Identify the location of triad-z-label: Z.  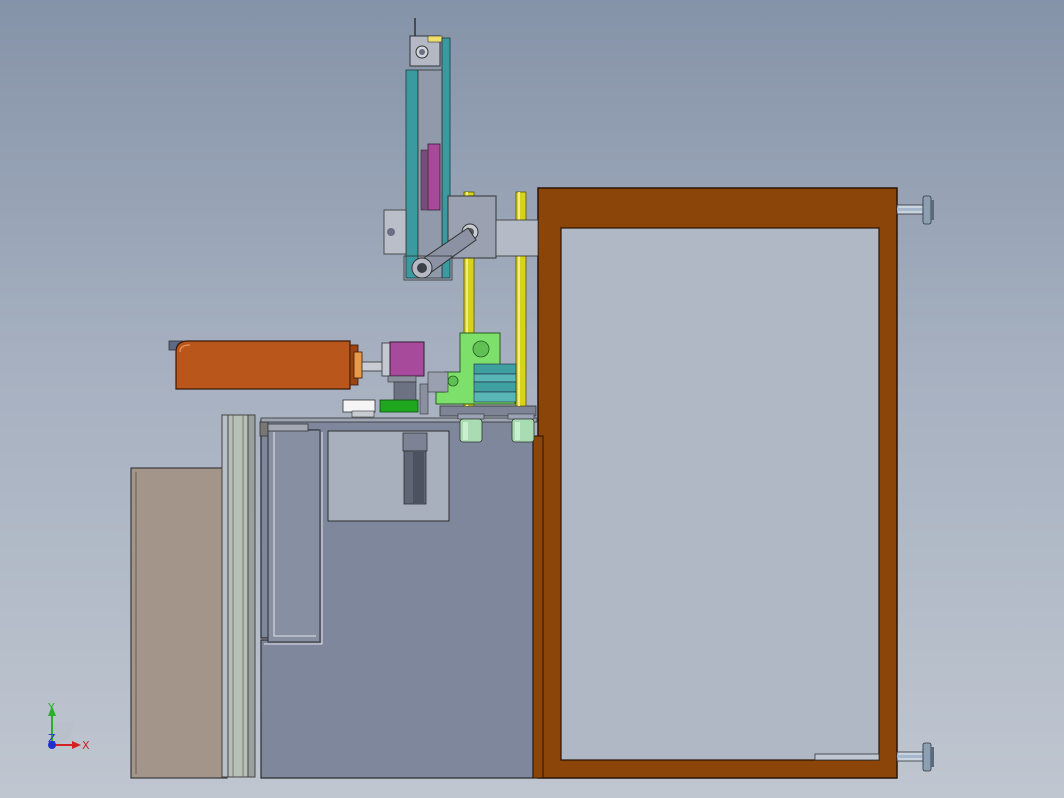
(52, 738).